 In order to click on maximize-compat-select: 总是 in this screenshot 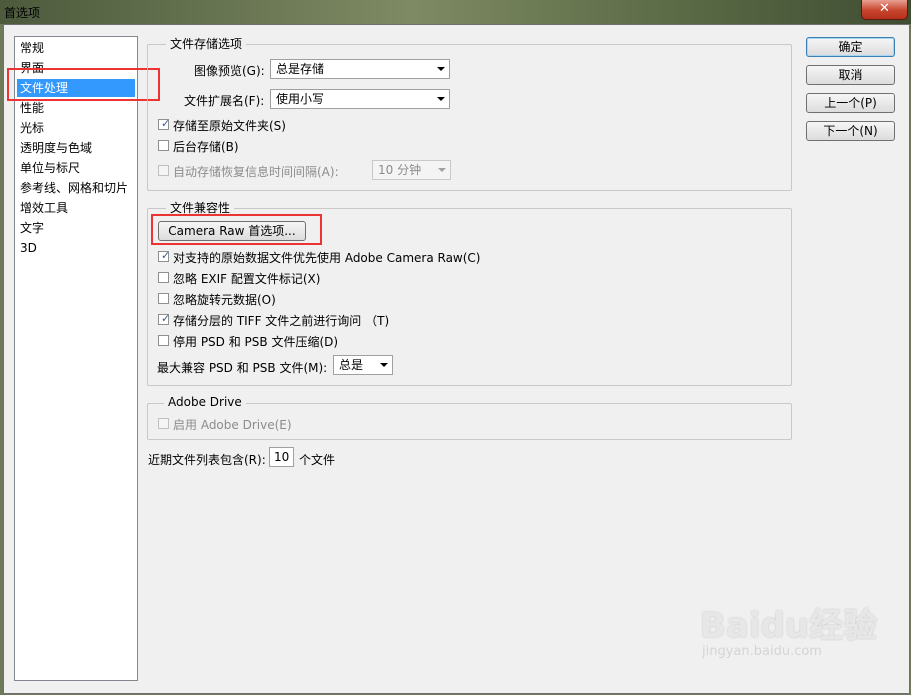, I will do `click(363, 365)`.